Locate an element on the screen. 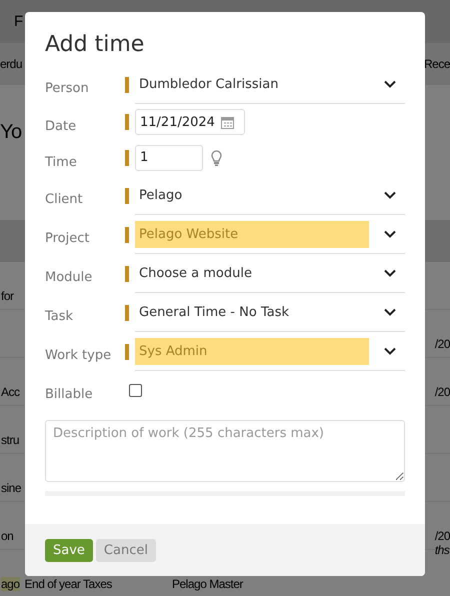 The image size is (450, 596). save-button: Save is located at coordinates (69, 550).